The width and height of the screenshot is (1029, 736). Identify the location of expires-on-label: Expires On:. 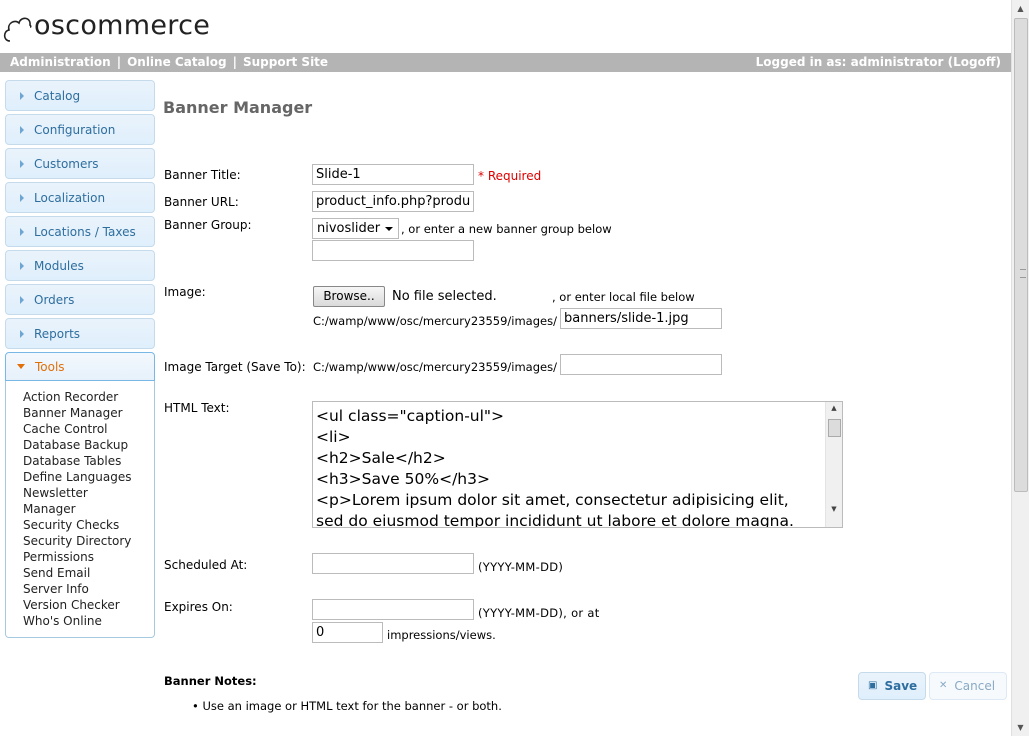
(198, 607).